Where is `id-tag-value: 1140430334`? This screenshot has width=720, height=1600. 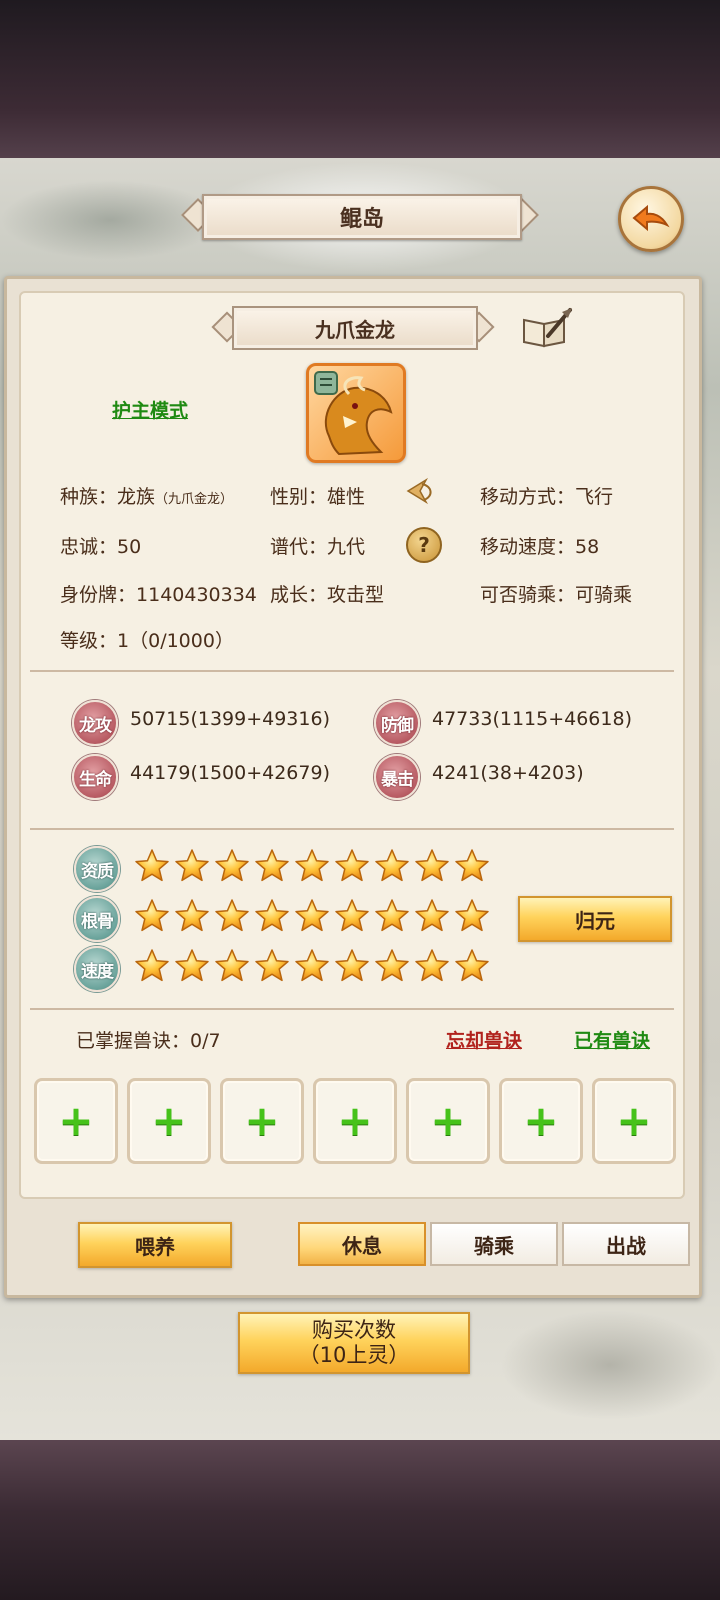 id-tag-value: 1140430334 is located at coordinates (196, 595).